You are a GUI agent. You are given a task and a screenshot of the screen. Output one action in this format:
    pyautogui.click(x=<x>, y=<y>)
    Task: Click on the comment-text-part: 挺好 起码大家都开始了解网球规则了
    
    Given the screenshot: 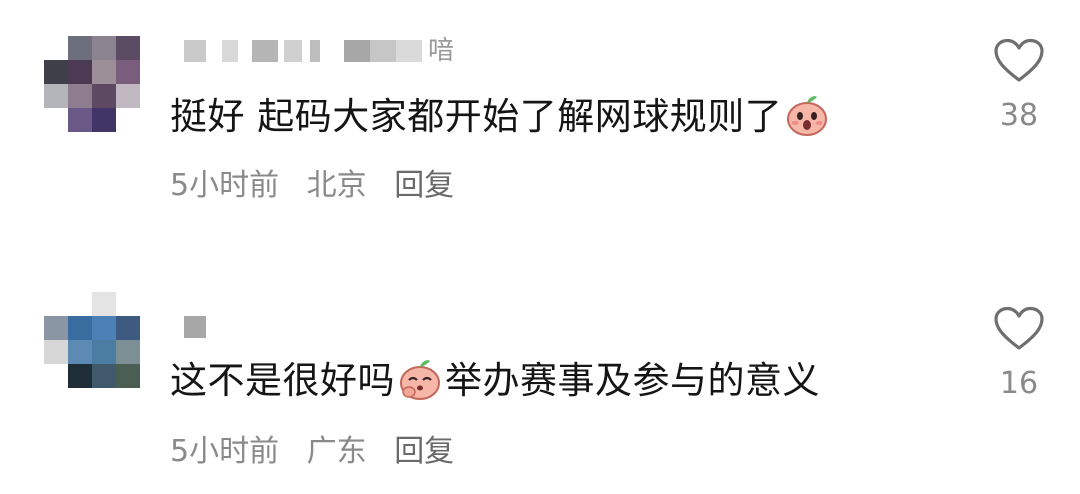 What is the action you would take?
    pyautogui.click(x=476, y=116)
    